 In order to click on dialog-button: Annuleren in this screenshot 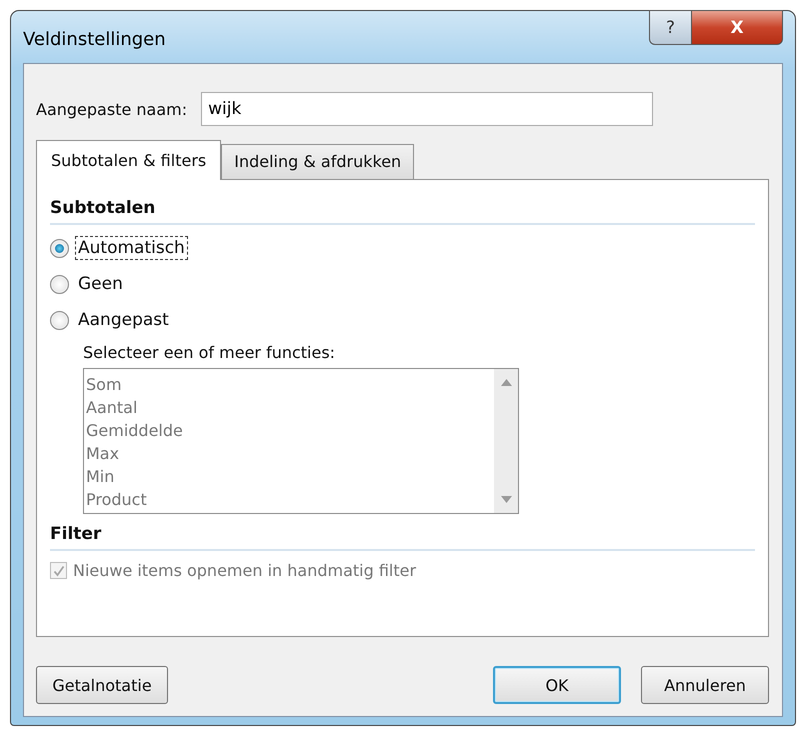, I will do `click(705, 685)`.